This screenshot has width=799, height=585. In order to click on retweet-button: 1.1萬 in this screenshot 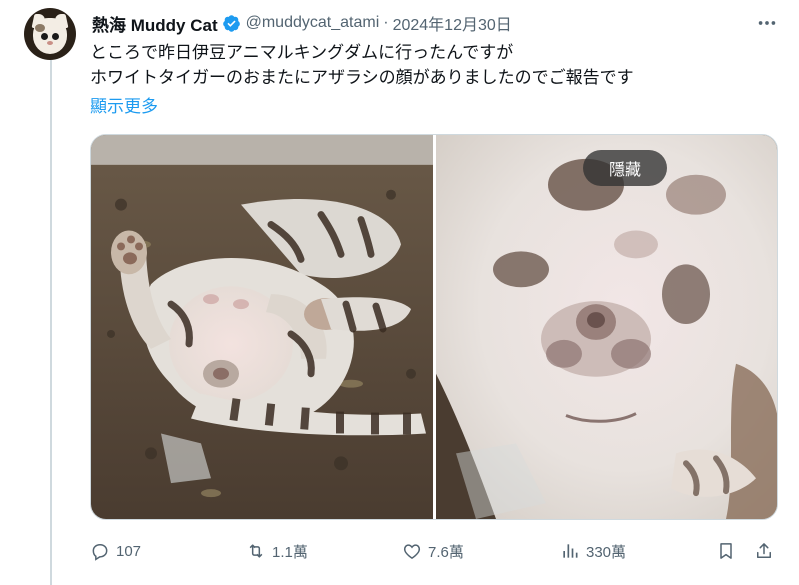, I will do `click(277, 551)`.